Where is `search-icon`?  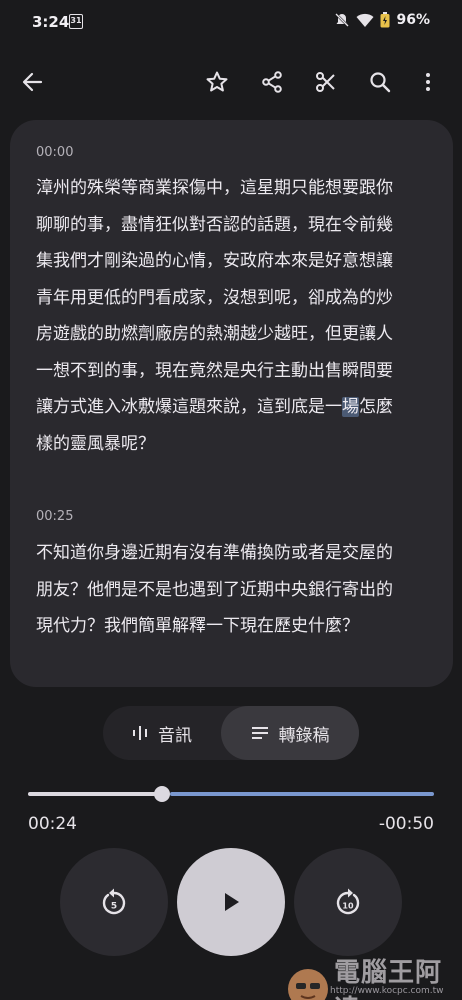 search-icon is located at coordinates (380, 82).